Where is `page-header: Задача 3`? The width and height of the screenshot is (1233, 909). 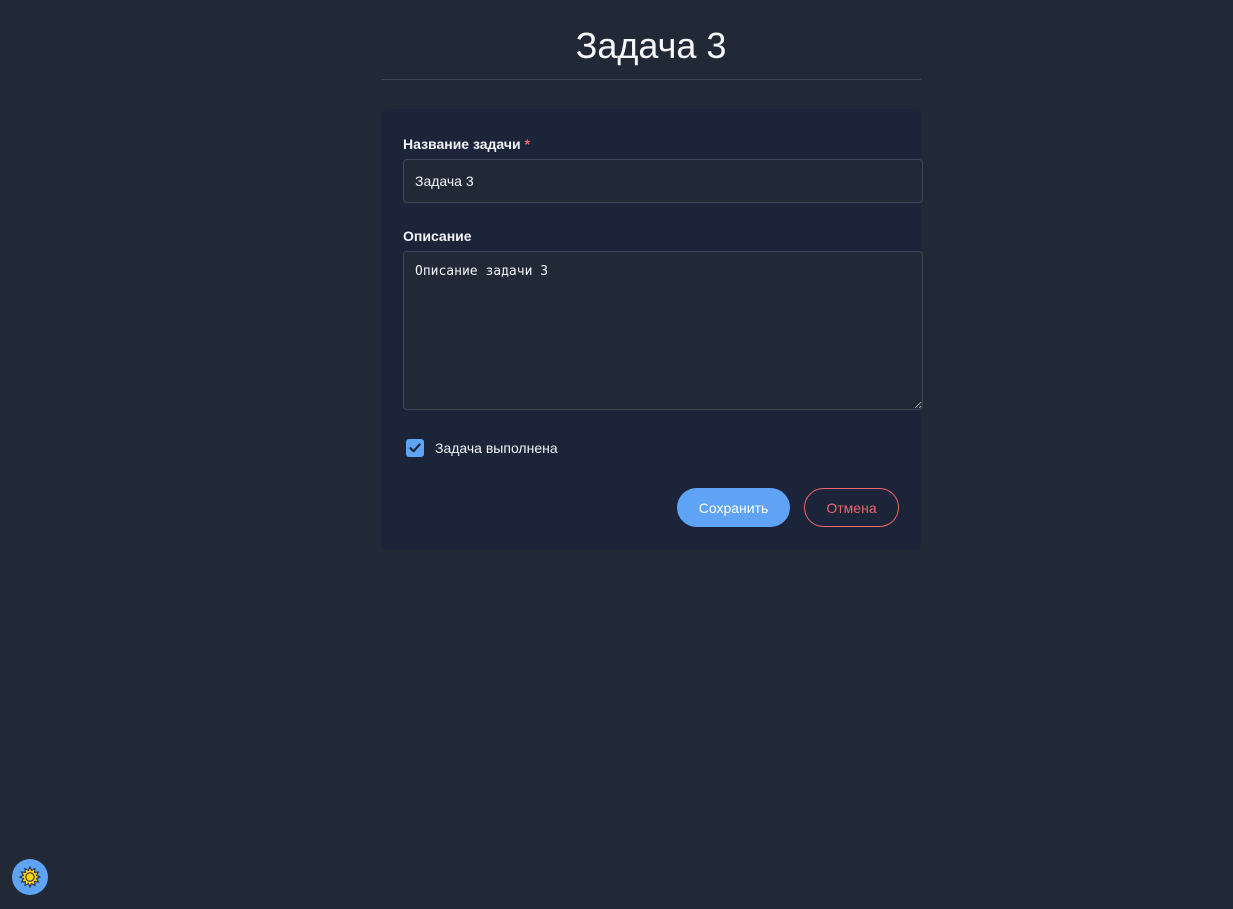
page-header: Задача 3 is located at coordinates (651, 40).